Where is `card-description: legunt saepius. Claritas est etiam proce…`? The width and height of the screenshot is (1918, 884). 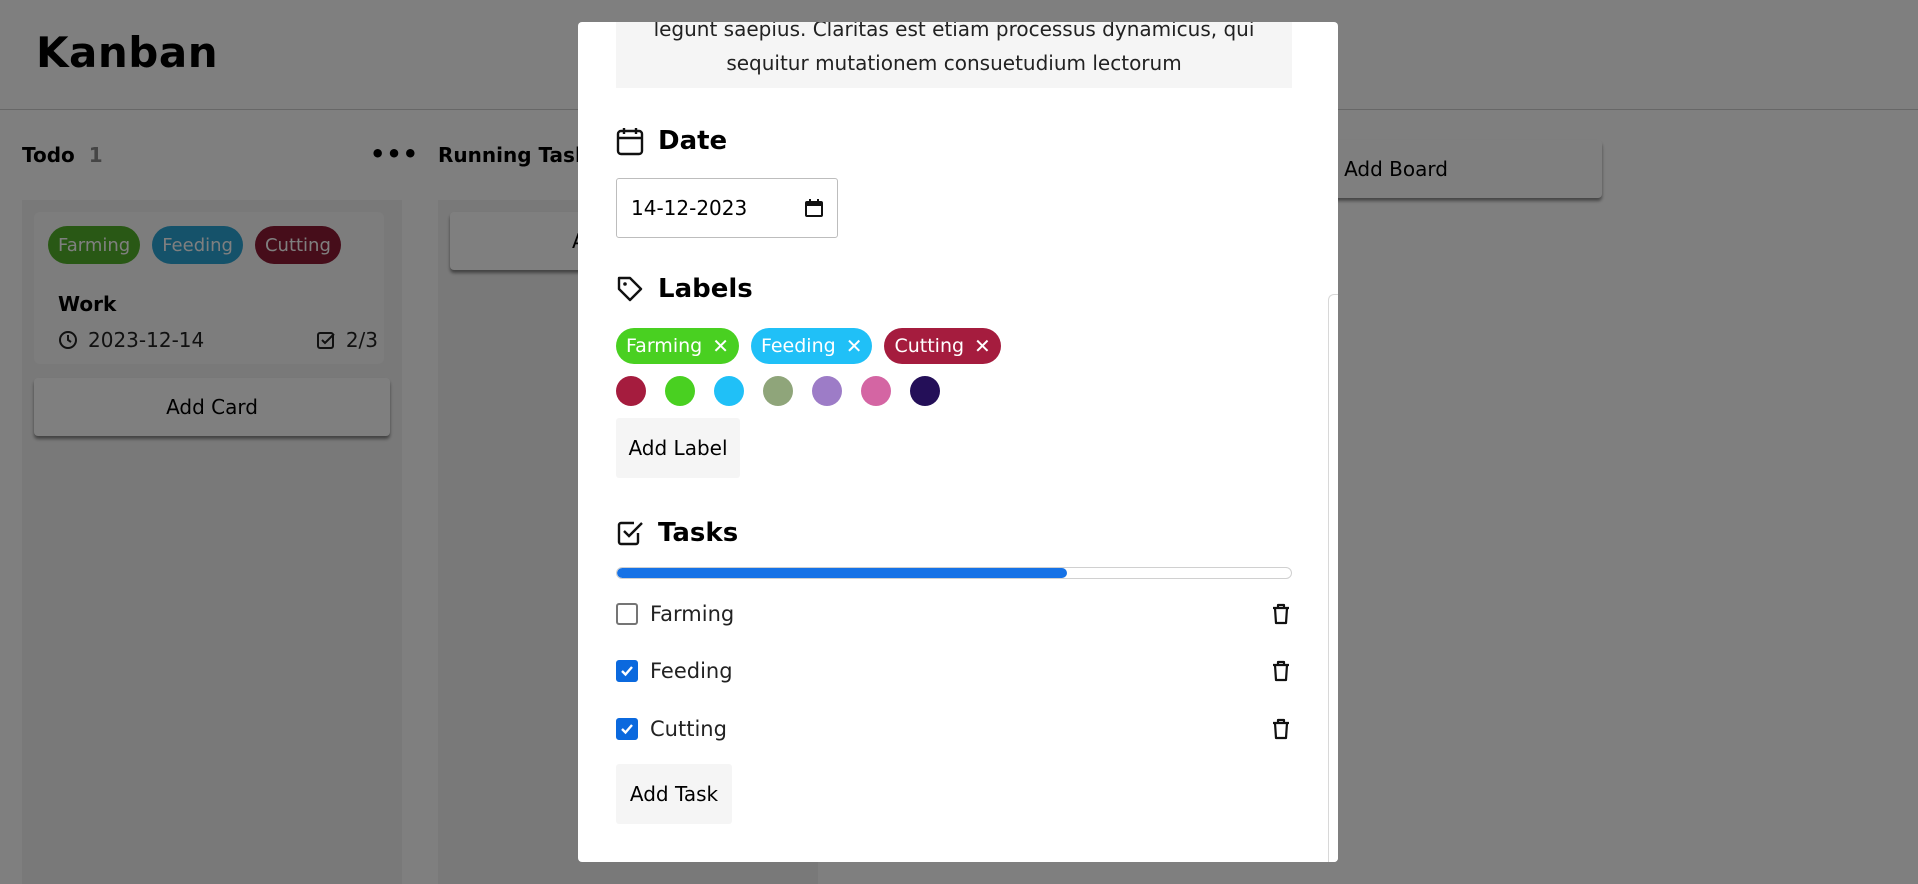
card-description: legunt saepius. Claritas est etiam proce… is located at coordinates (954, 55).